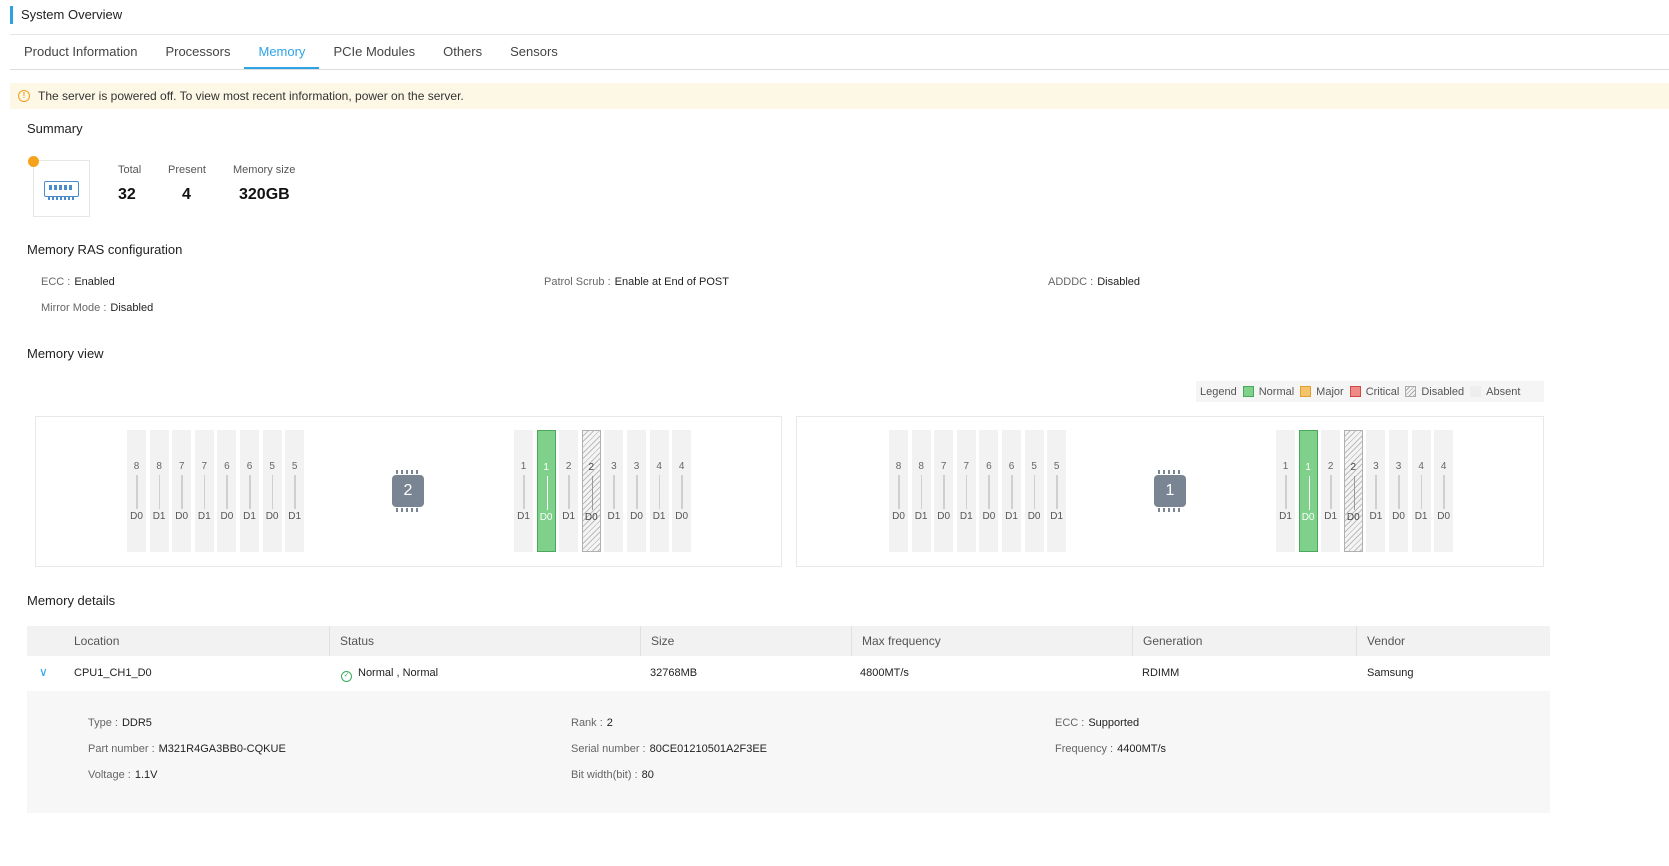 This screenshot has width=1669, height=866. Describe the element at coordinates (1382, 391) in the screenshot. I see `legend-critical-label: Critical` at that location.